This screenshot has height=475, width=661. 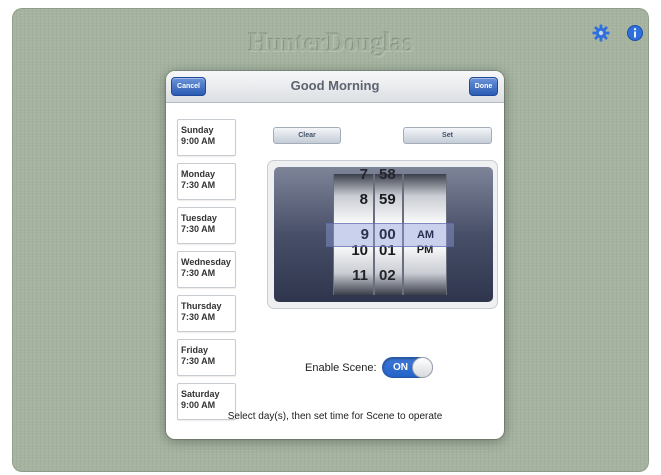 What do you see at coordinates (363, 199) in the screenshot?
I see `hour-value: 8` at bounding box center [363, 199].